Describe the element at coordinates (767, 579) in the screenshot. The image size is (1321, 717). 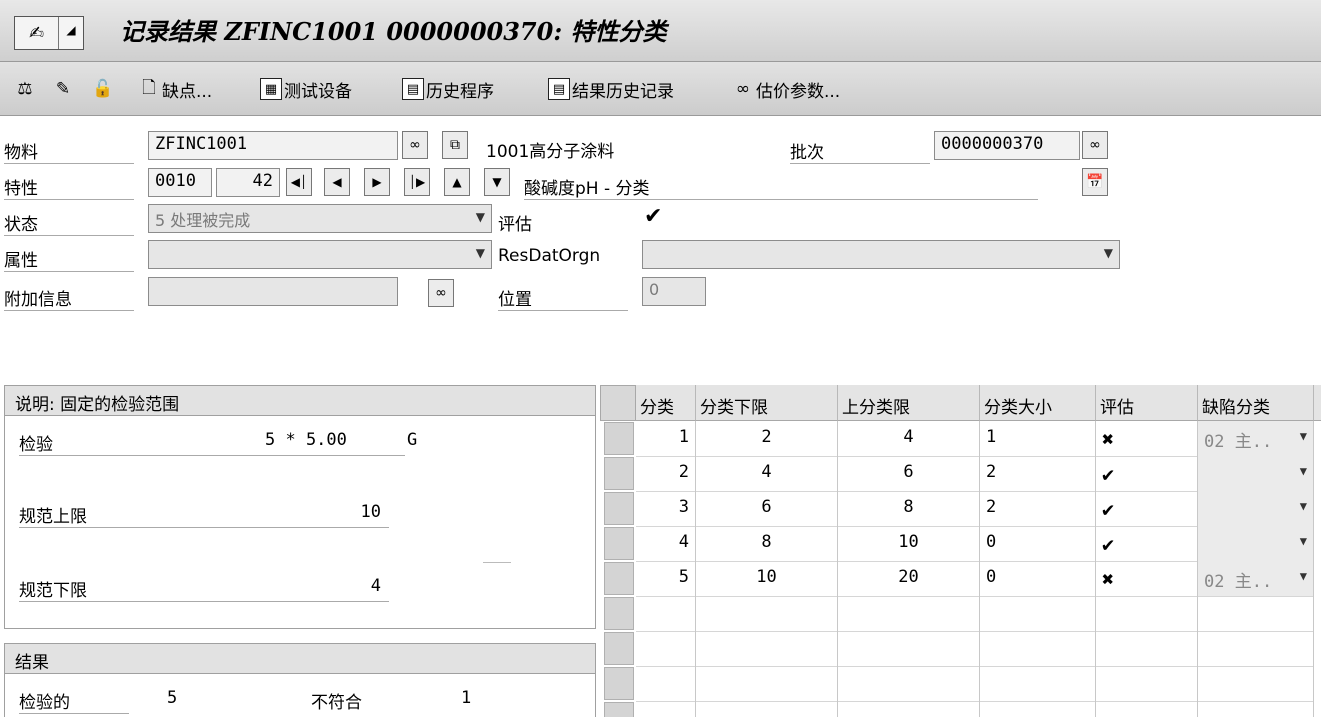
I see `cell-class-lower-limit: 10` at that location.